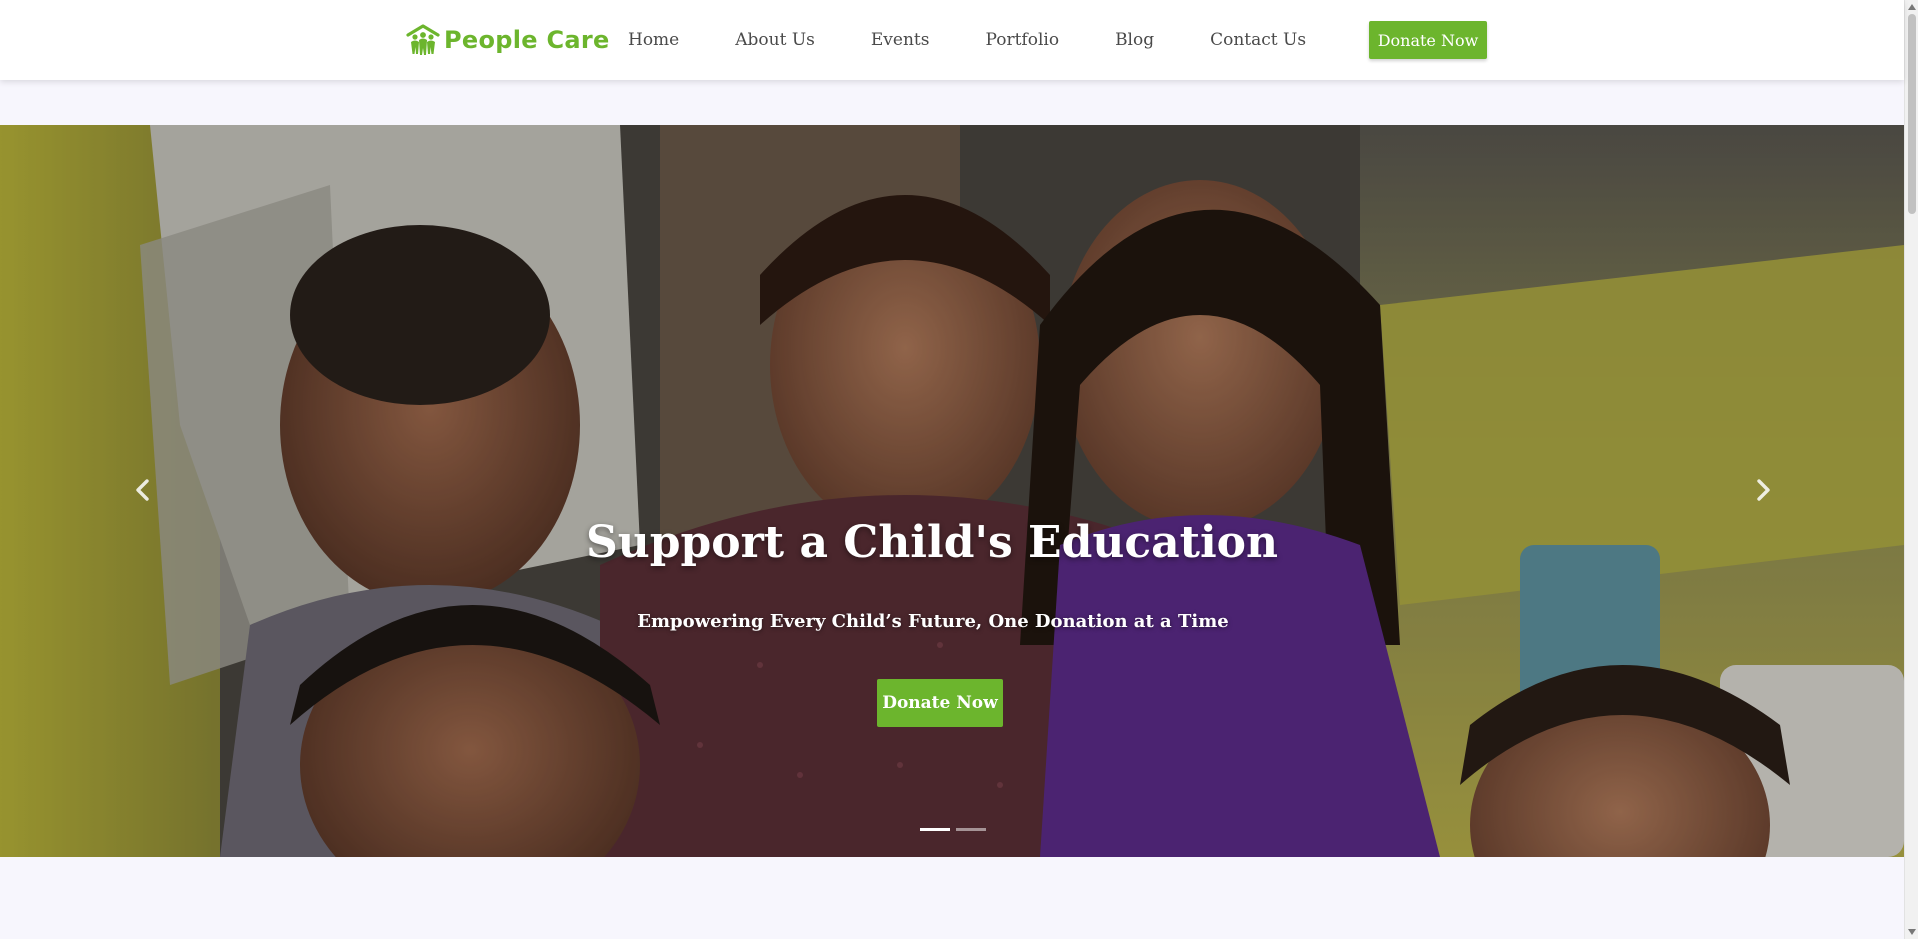 The image size is (1918, 939). I want to click on logo-text: People Care, so click(527, 40).